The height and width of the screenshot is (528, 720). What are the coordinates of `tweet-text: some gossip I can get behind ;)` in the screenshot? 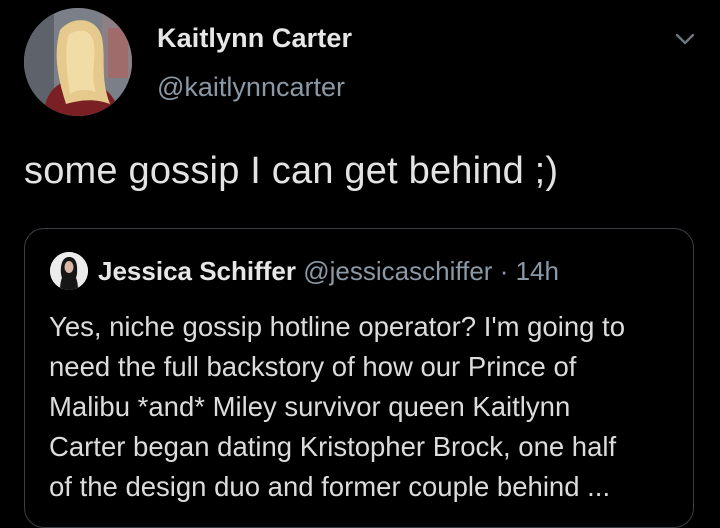 It's located at (291, 171).